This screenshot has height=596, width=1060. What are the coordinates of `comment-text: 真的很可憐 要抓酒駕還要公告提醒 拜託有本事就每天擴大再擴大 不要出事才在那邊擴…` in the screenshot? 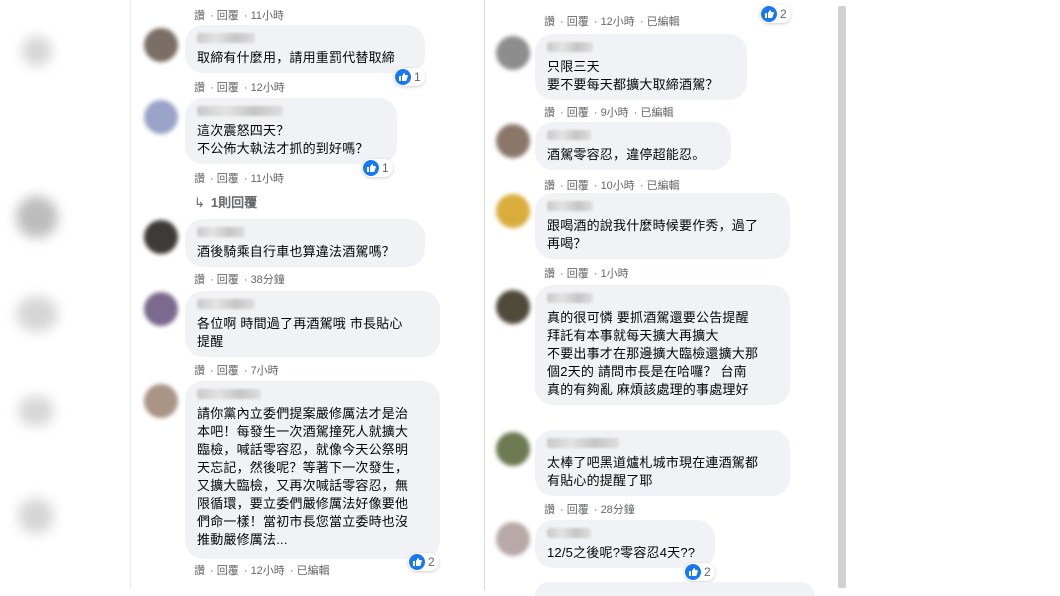 It's located at (653, 353).